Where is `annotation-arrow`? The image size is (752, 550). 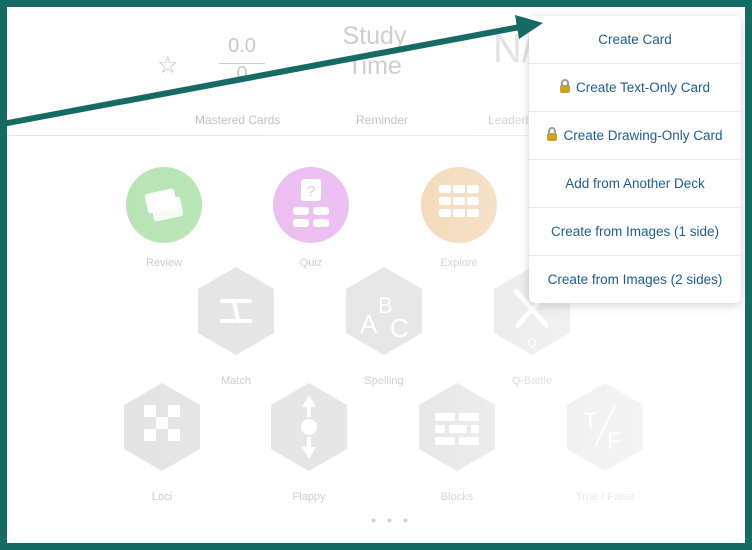
annotation-arrow is located at coordinates (275, 71).